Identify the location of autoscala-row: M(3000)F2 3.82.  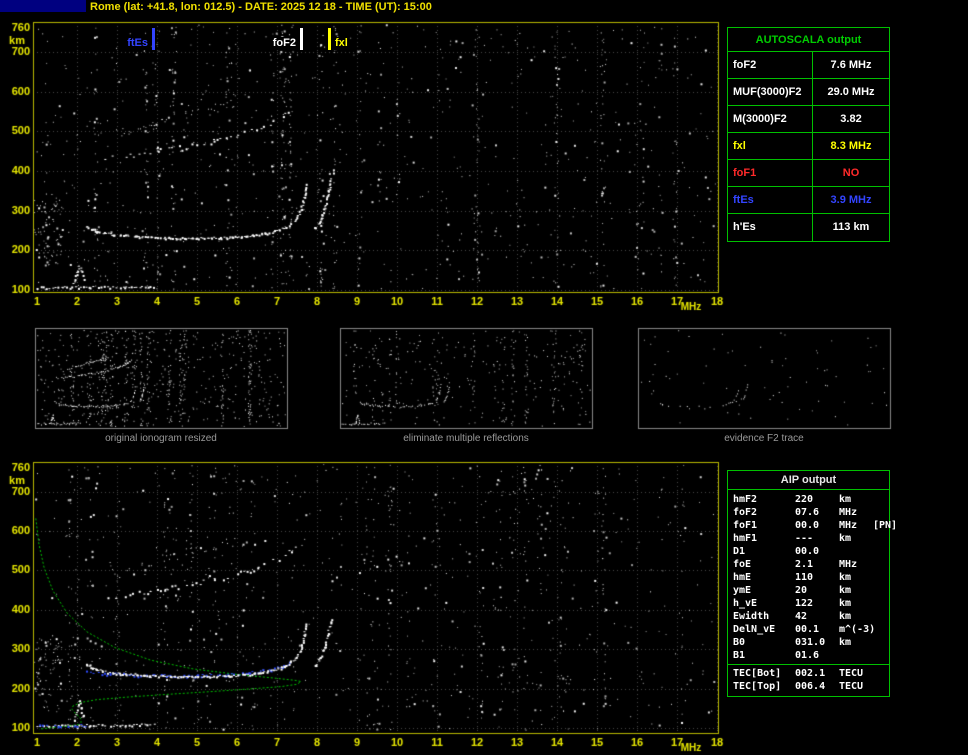
(808, 119).